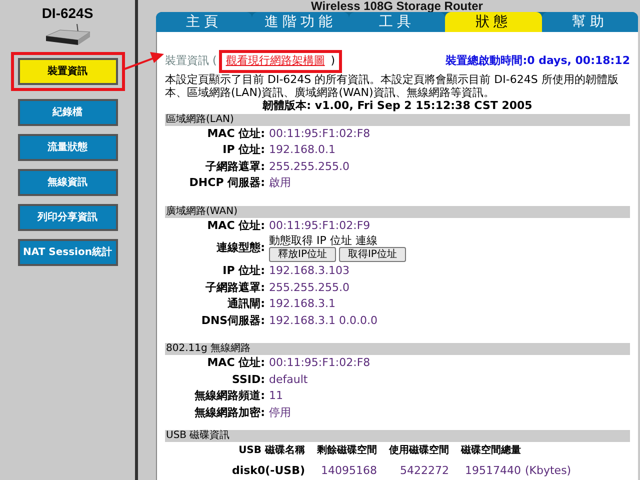  I want to click on field-label: 通訊閘:, so click(246, 304).